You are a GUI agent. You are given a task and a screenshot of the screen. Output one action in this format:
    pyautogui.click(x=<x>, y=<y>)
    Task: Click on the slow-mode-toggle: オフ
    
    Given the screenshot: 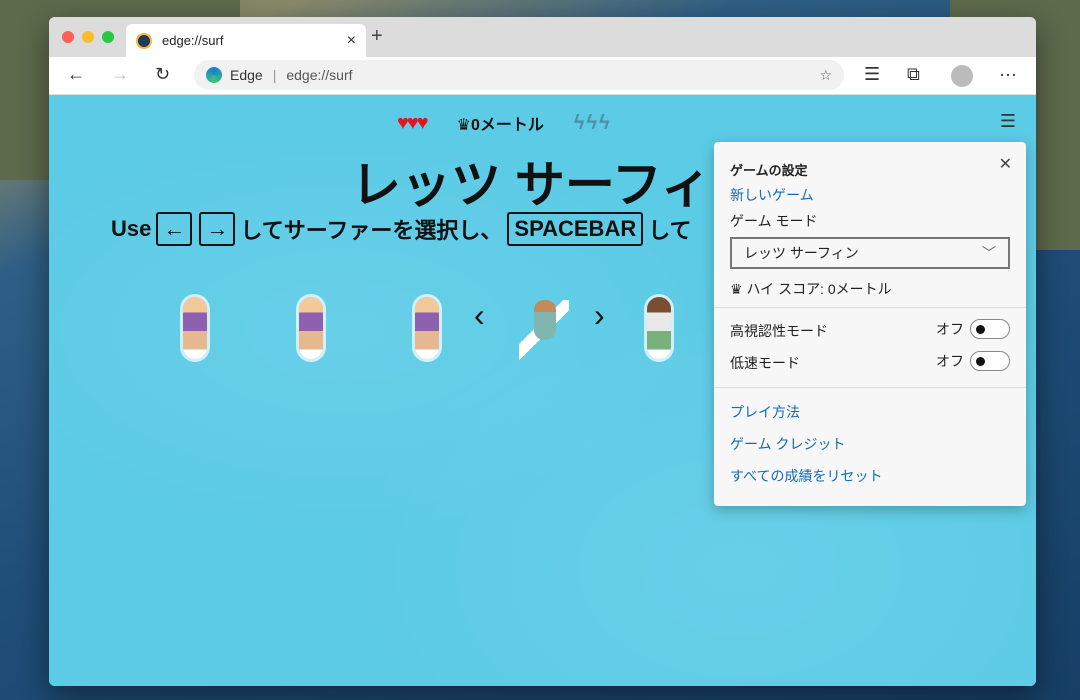 What is the action you would take?
    pyautogui.click(x=973, y=361)
    